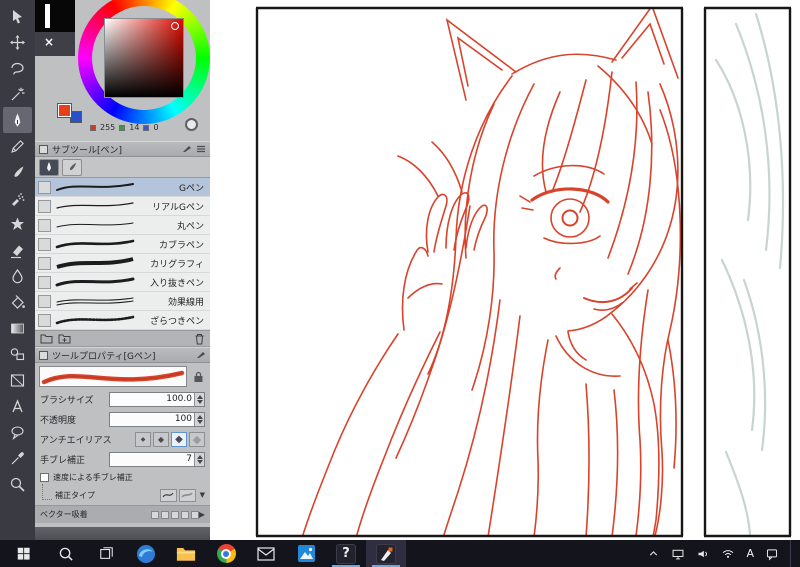 This screenshot has width=800, height=567. I want to click on blend-tool-icon, so click(17, 276).